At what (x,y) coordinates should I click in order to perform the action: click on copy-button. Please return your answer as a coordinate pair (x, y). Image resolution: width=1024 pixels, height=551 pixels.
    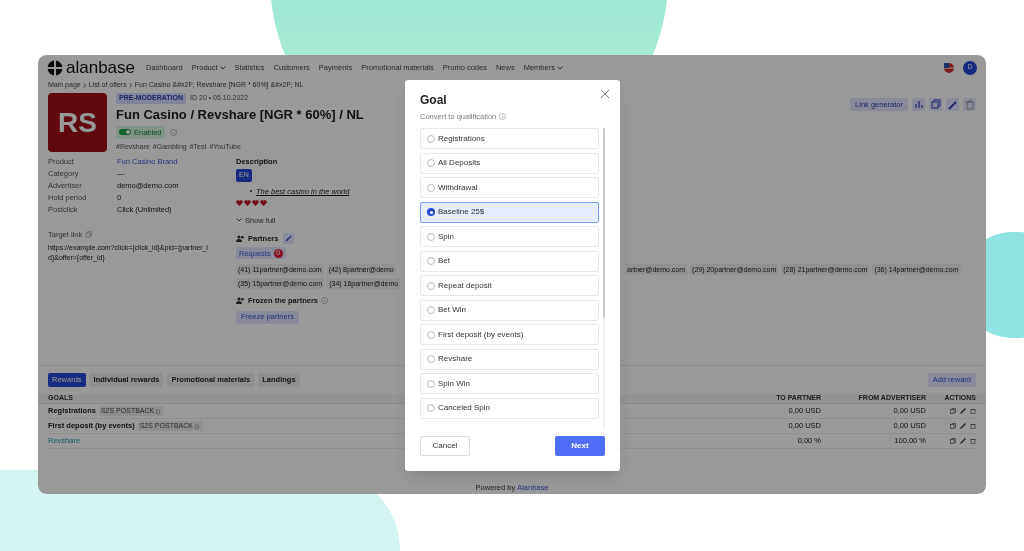
    Looking at the image, I should click on (935, 104).